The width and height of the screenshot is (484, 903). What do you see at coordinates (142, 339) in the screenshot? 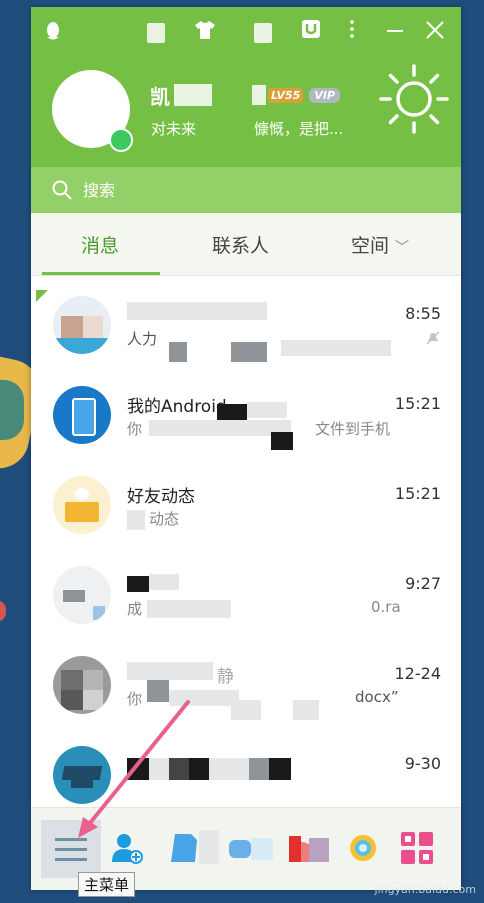
I see `conversation-preview: 人力` at bounding box center [142, 339].